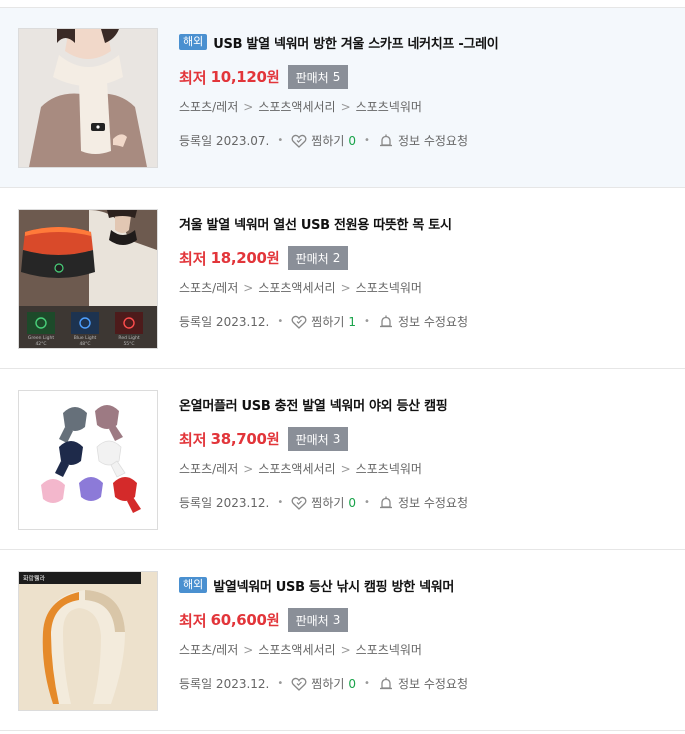  I want to click on thumb-light-label: Red Light, so click(128, 338).